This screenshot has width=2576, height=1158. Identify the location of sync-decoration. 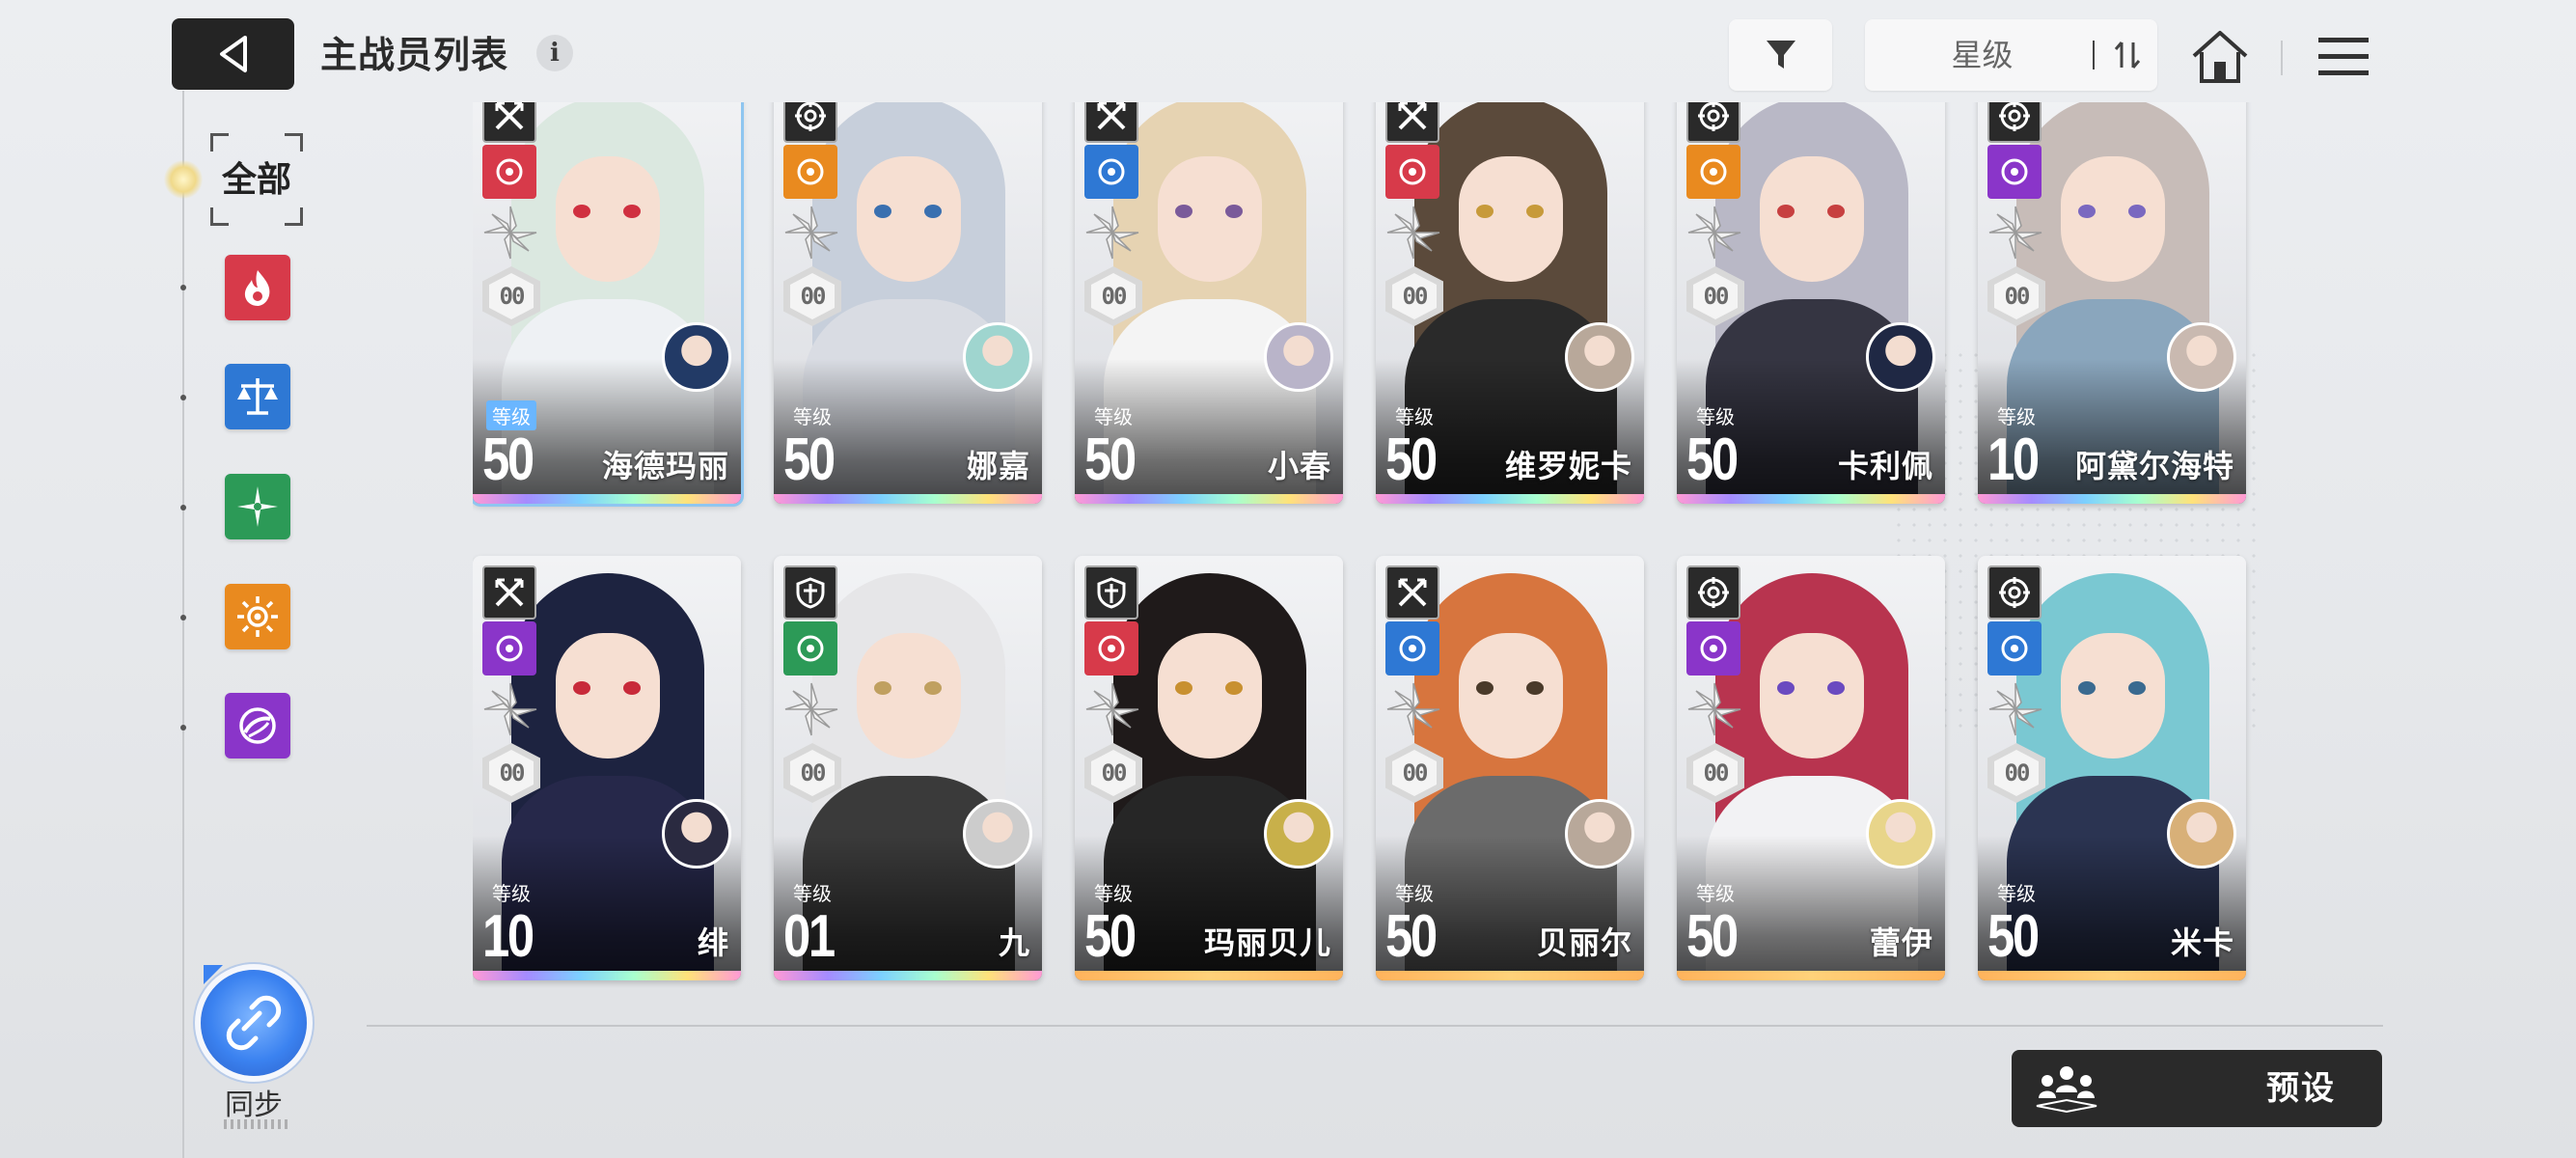
(256, 1124).